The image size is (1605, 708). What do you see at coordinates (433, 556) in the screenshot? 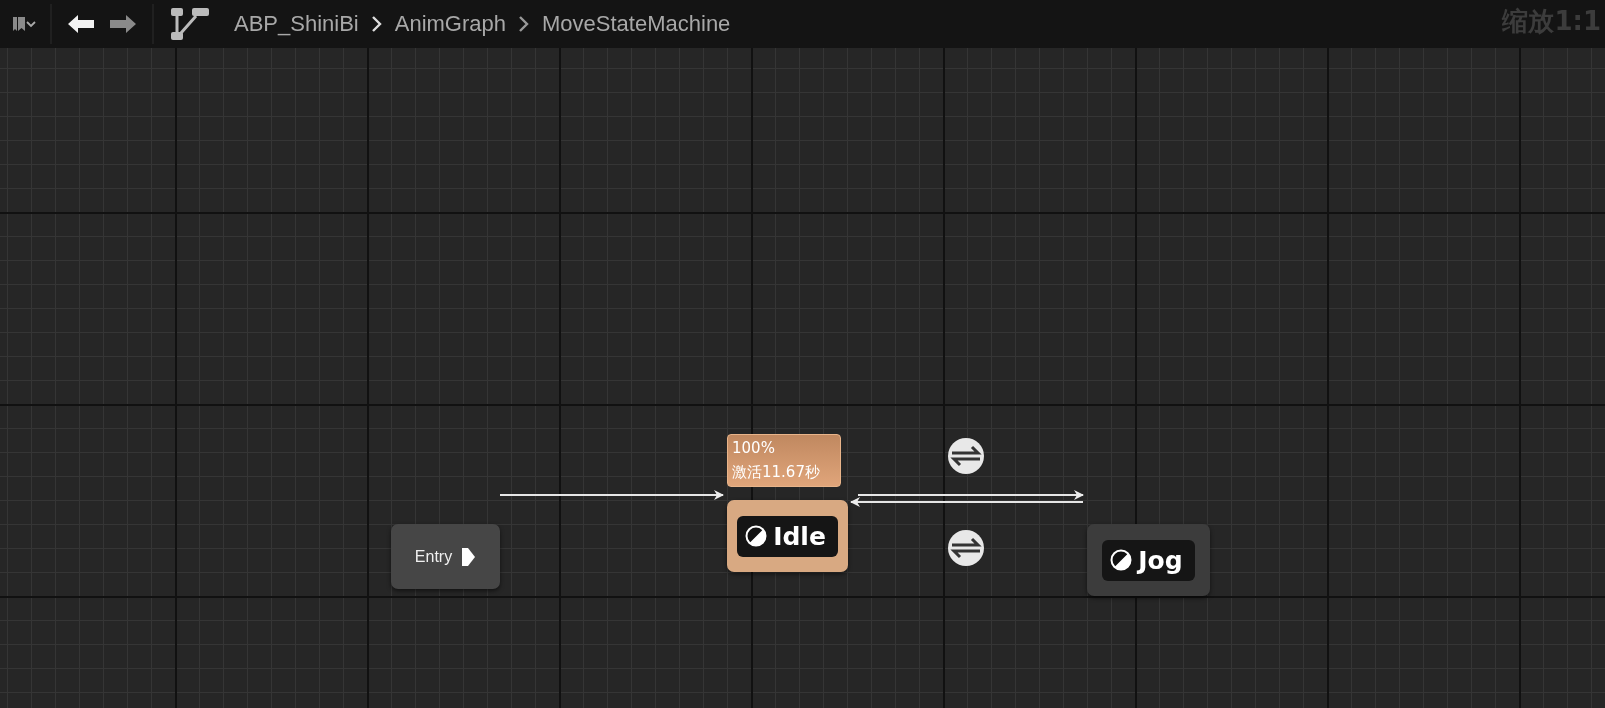
I see `entry-label: Entry` at bounding box center [433, 556].